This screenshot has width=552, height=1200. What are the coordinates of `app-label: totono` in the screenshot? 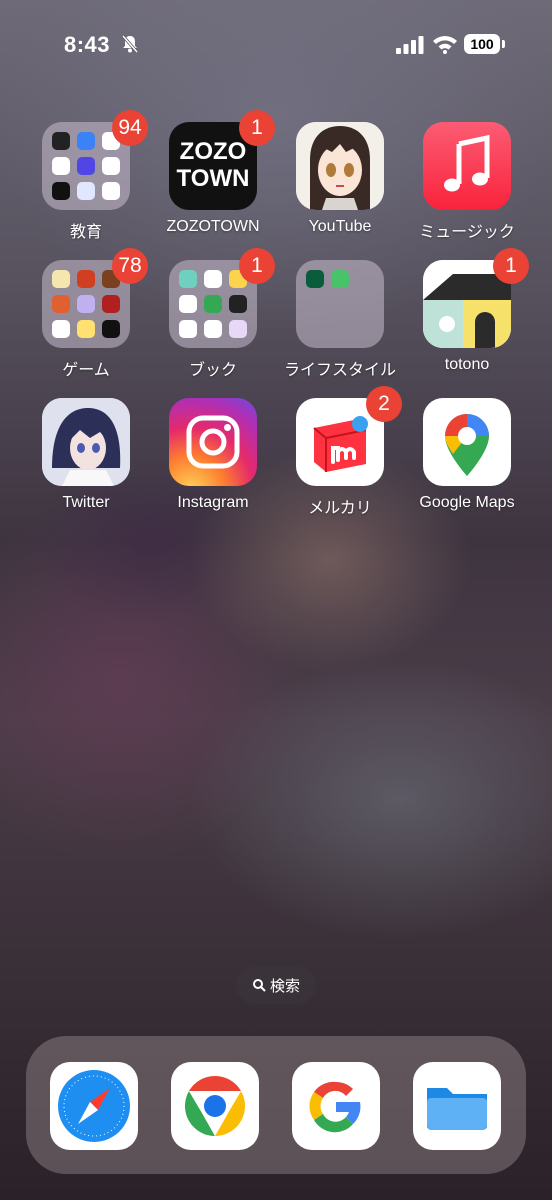 It's located at (467, 364).